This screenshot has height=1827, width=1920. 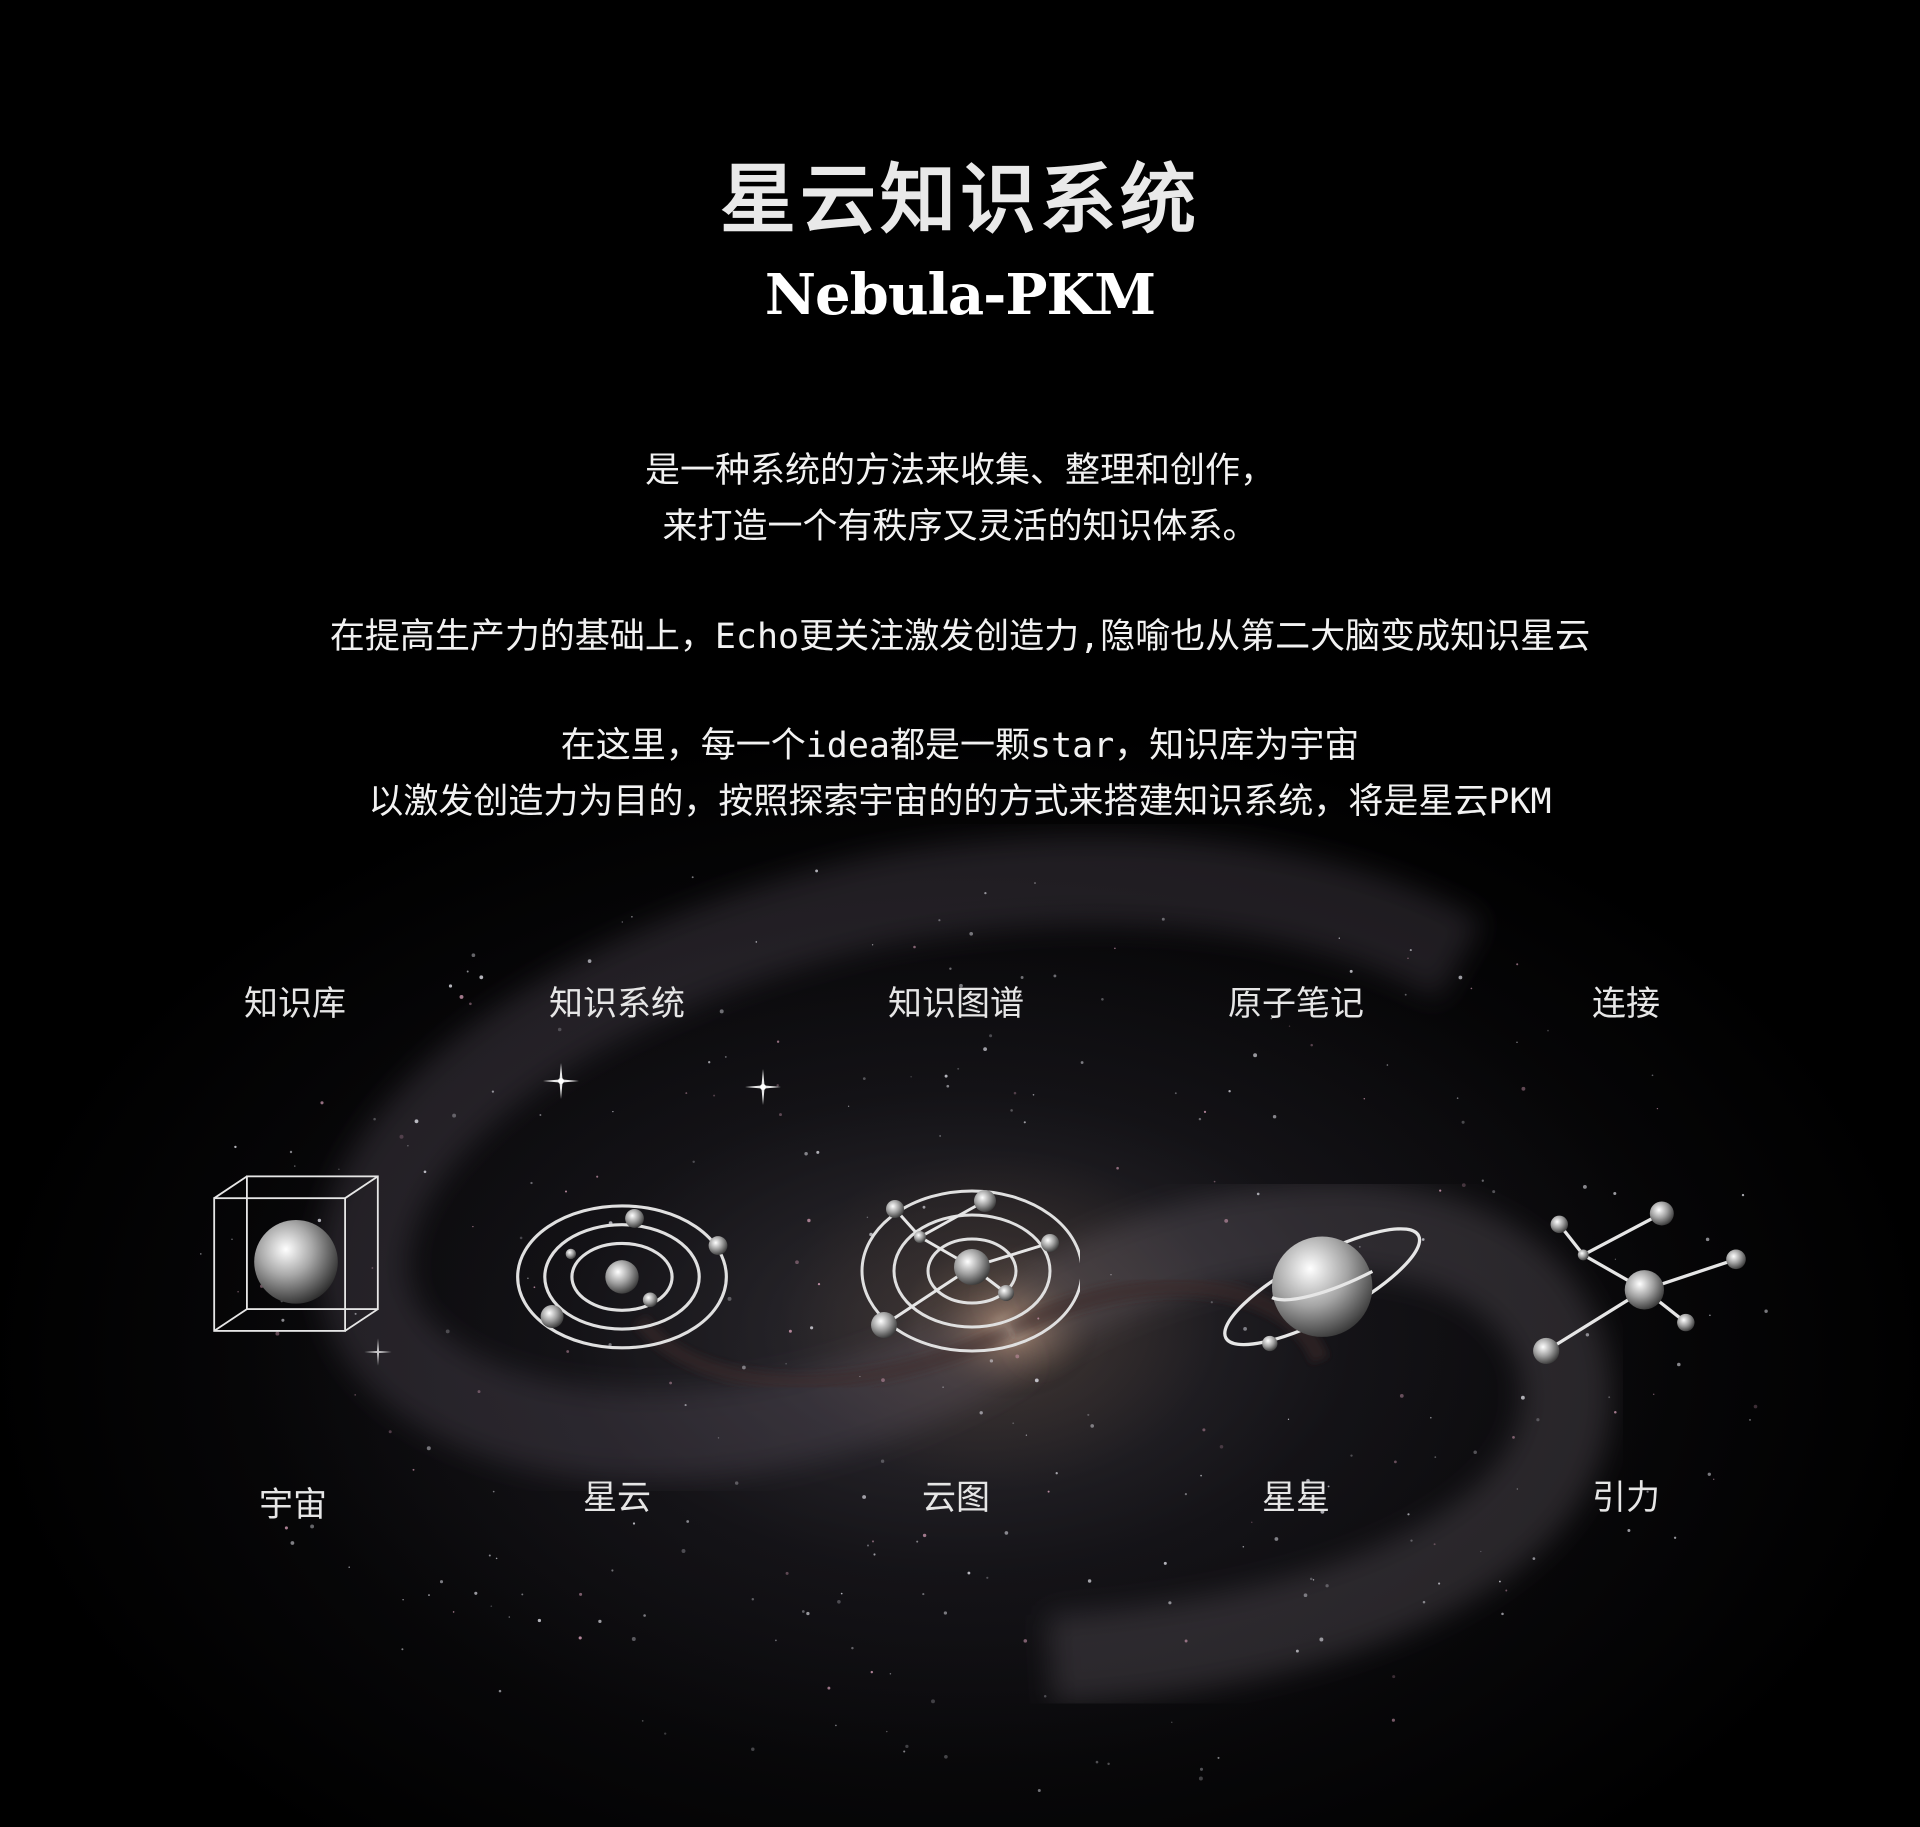 I want to click on description-line: 以激发创造力为目的，按照探索宇宙的的方式来搭建知识系统，将是星云PKM, so click(x=960, y=802).